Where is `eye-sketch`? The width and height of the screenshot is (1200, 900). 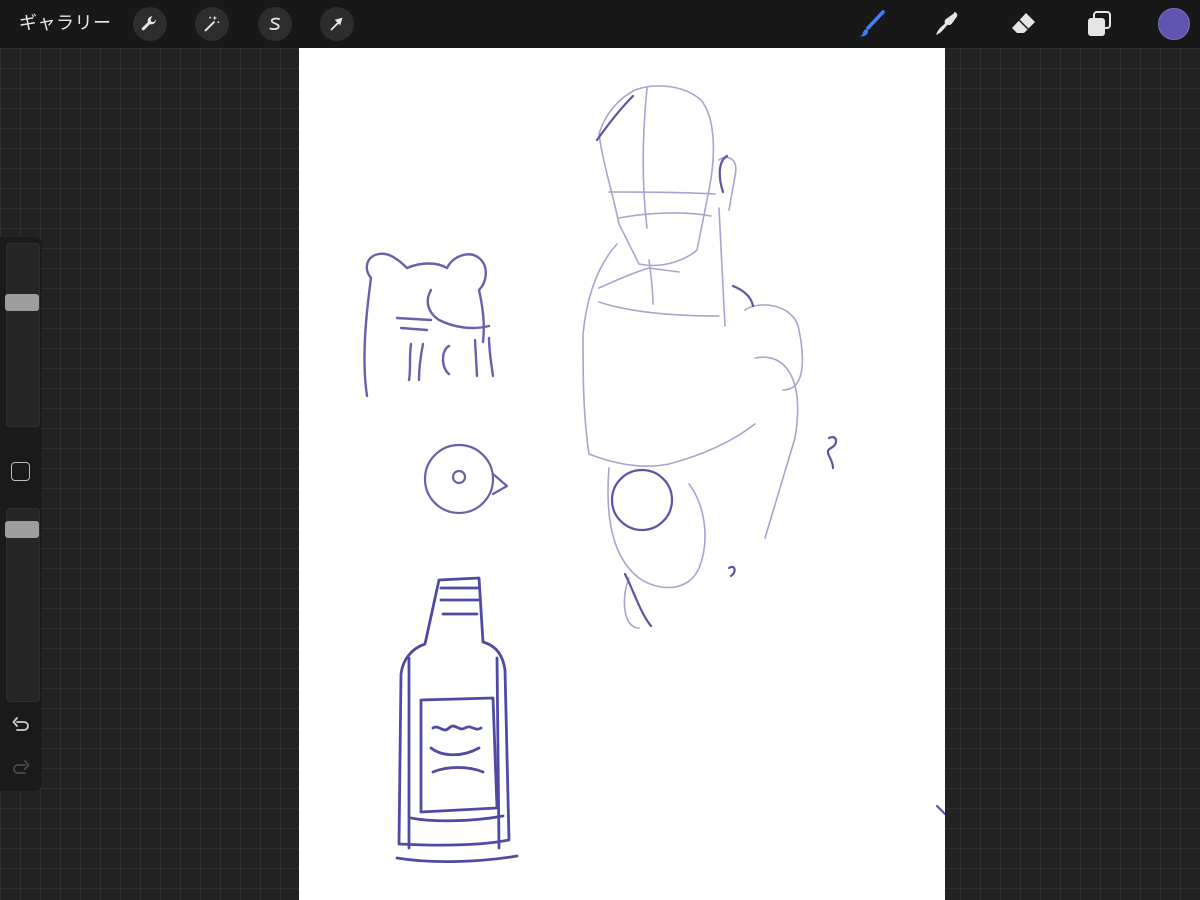 eye-sketch is located at coordinates (466, 479).